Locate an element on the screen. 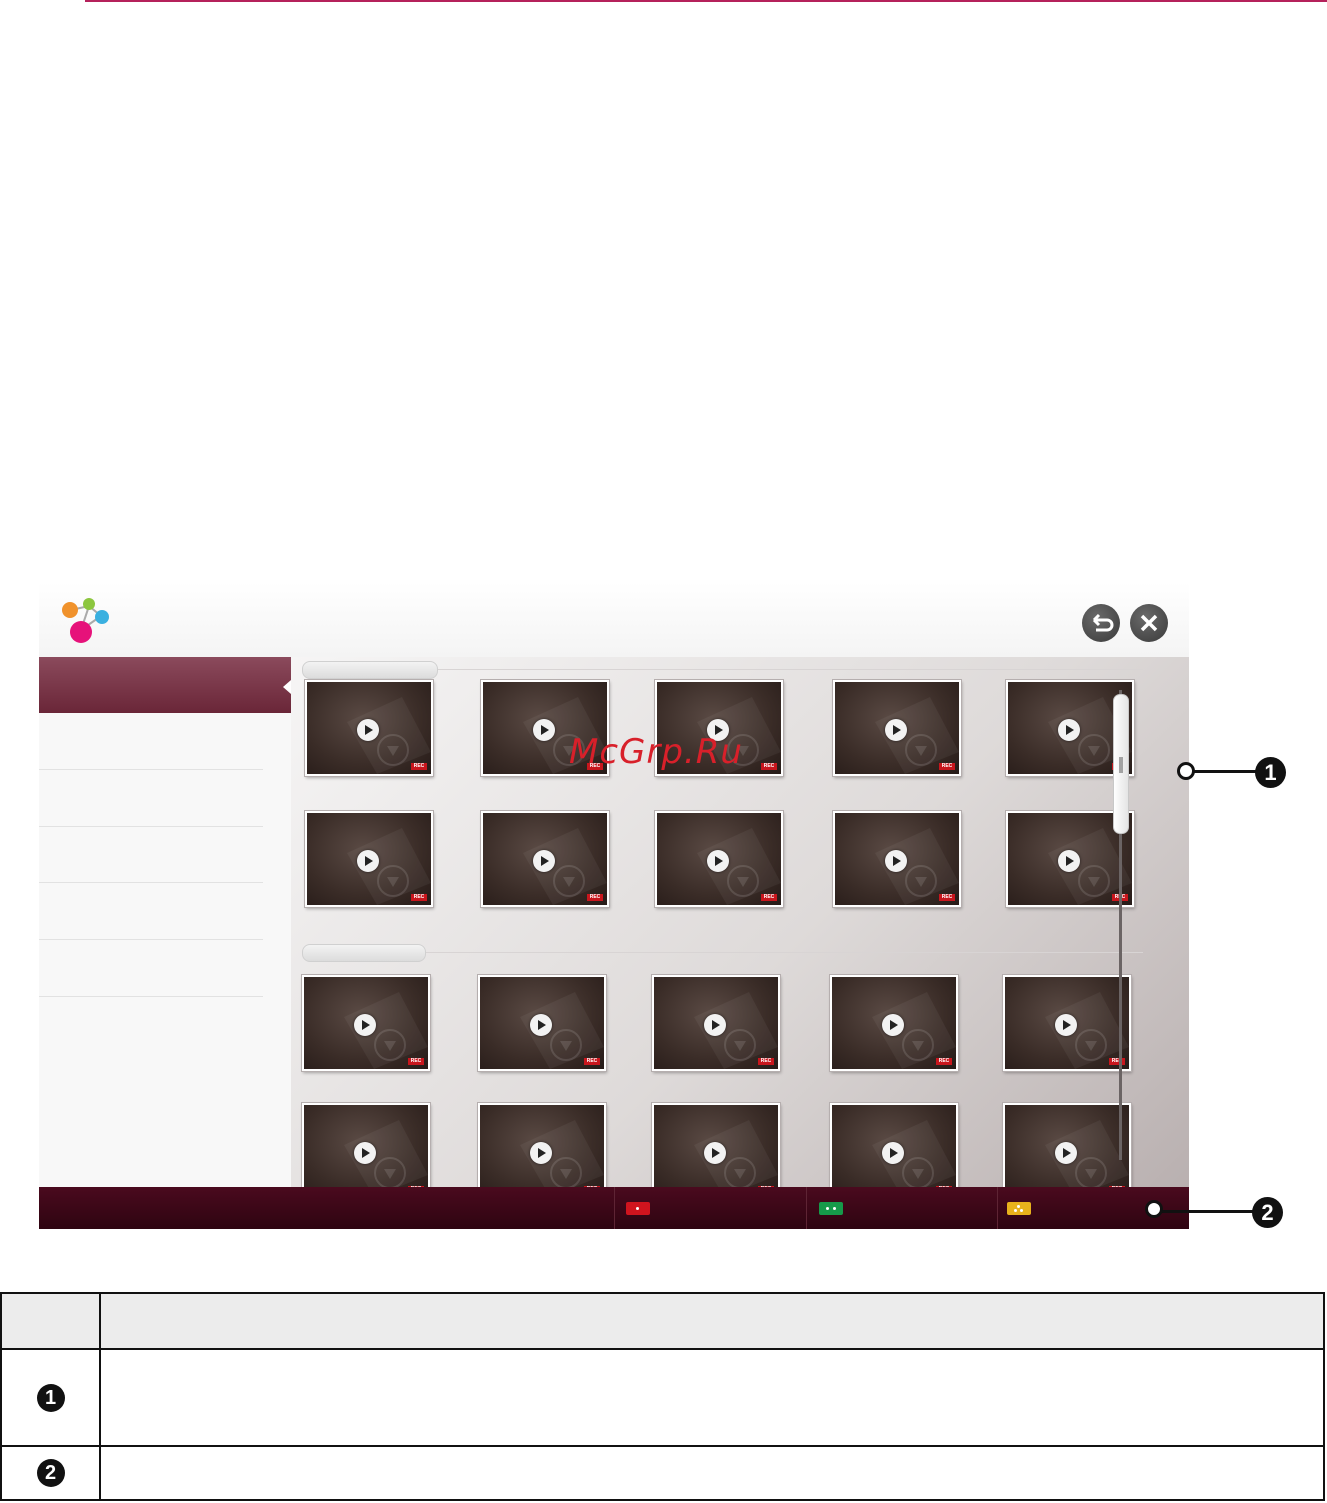 This screenshot has height=1503, width=1327. close-icon is located at coordinates (1149, 623).